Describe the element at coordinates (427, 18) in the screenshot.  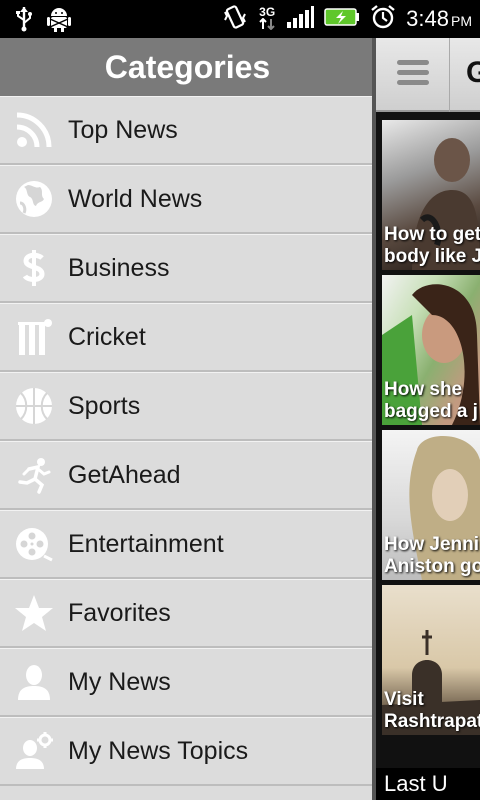
I see `clock-time: 3:48` at that location.